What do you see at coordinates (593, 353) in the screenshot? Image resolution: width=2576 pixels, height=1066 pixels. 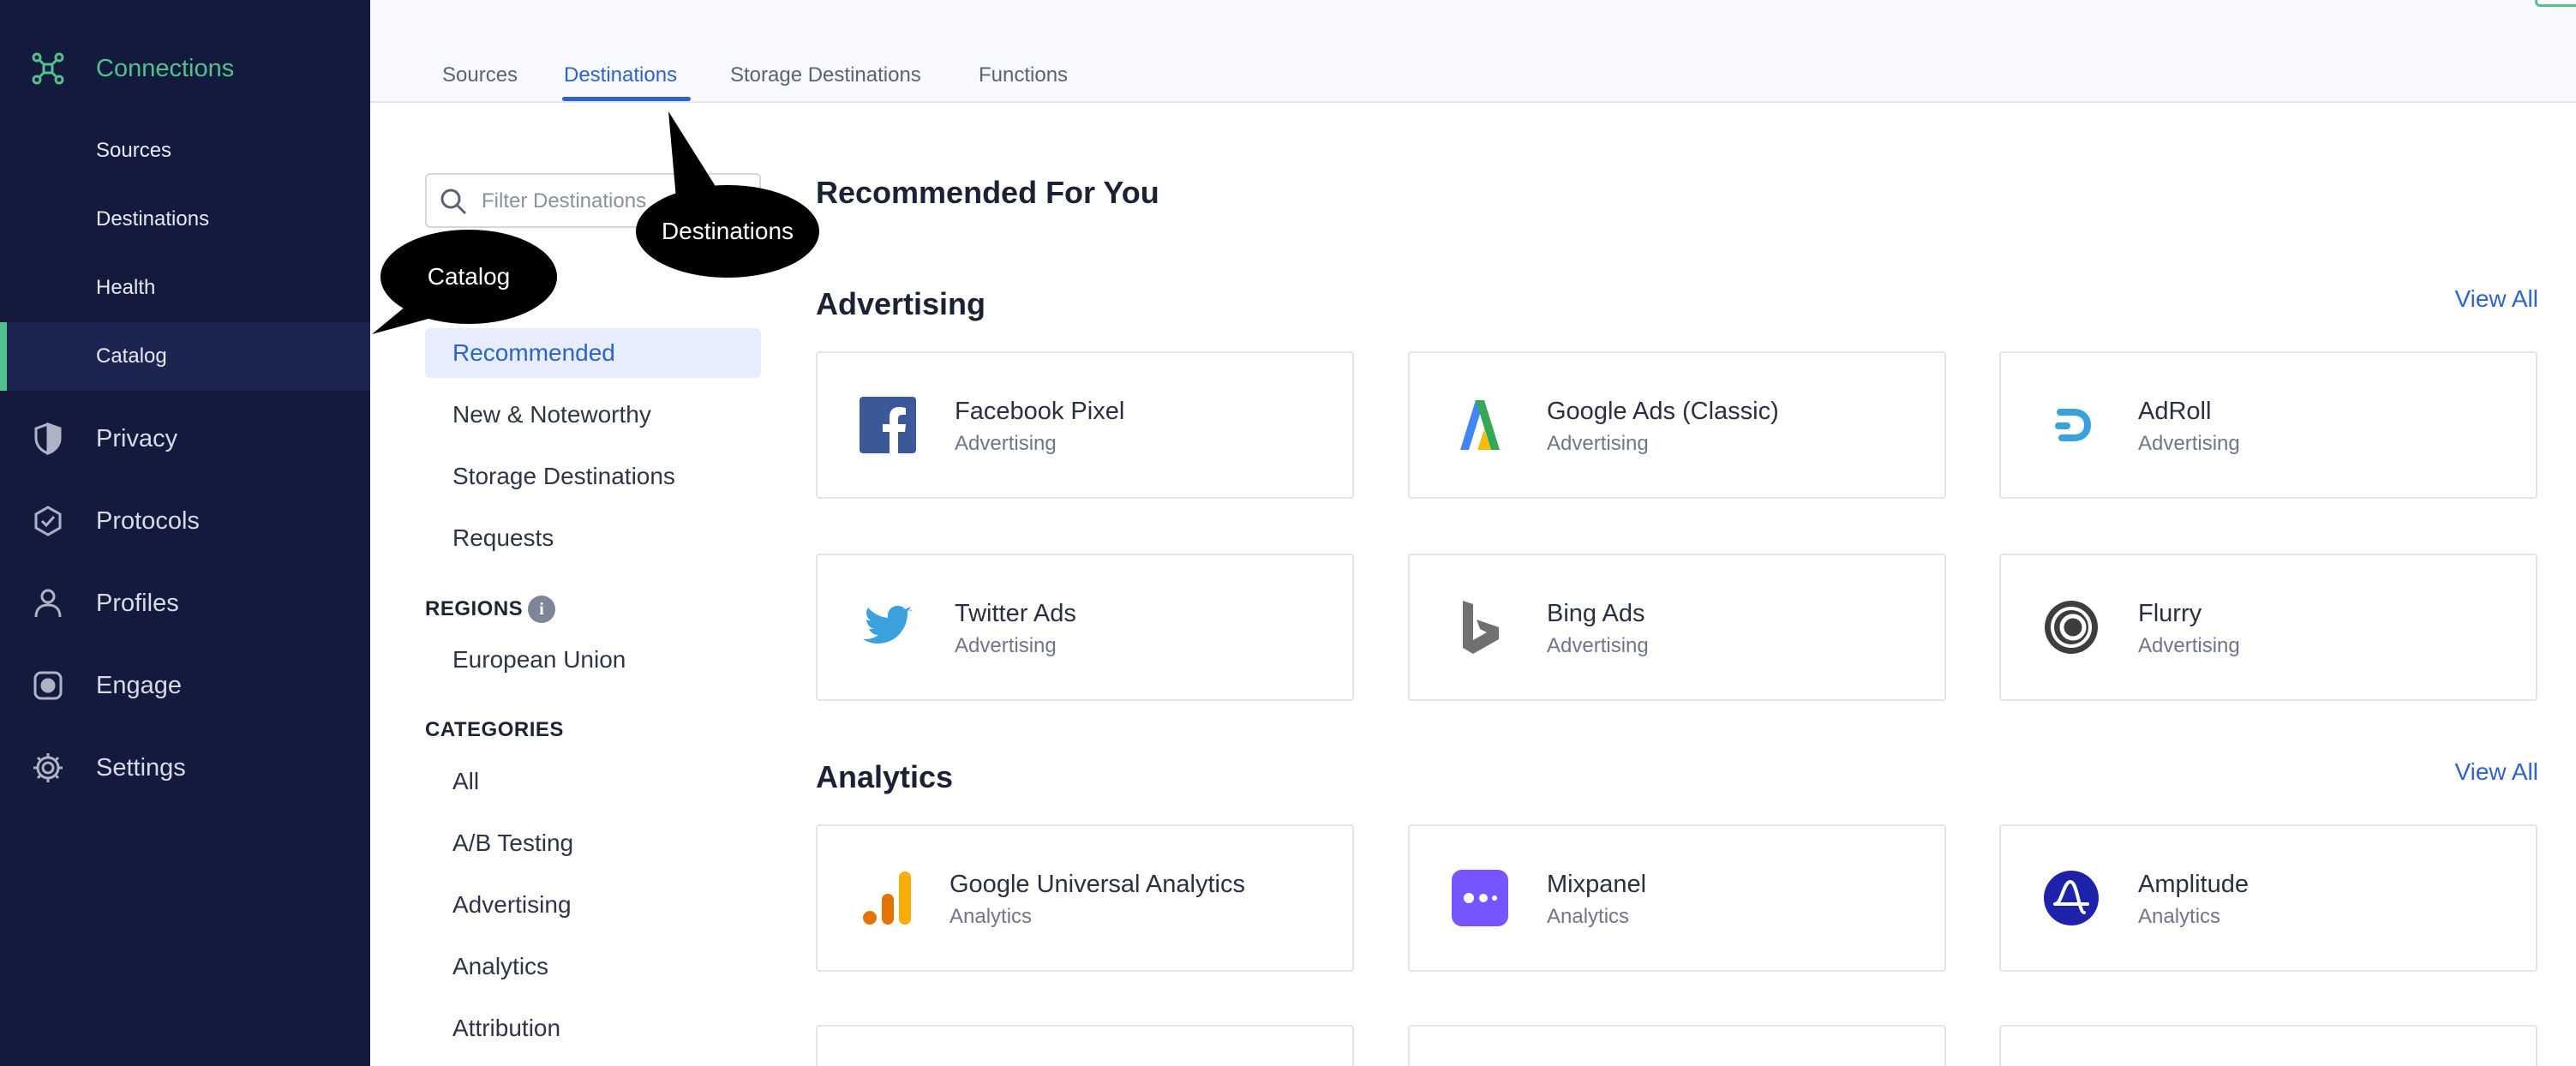 I see `category-recommended: Recommended` at bounding box center [593, 353].